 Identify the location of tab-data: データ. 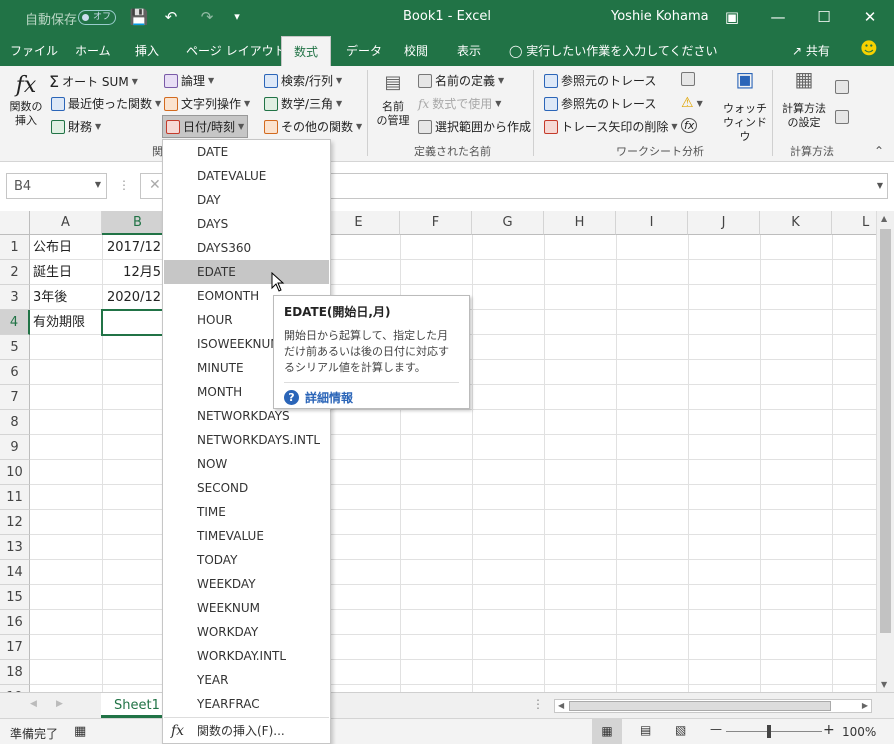
(364, 50).